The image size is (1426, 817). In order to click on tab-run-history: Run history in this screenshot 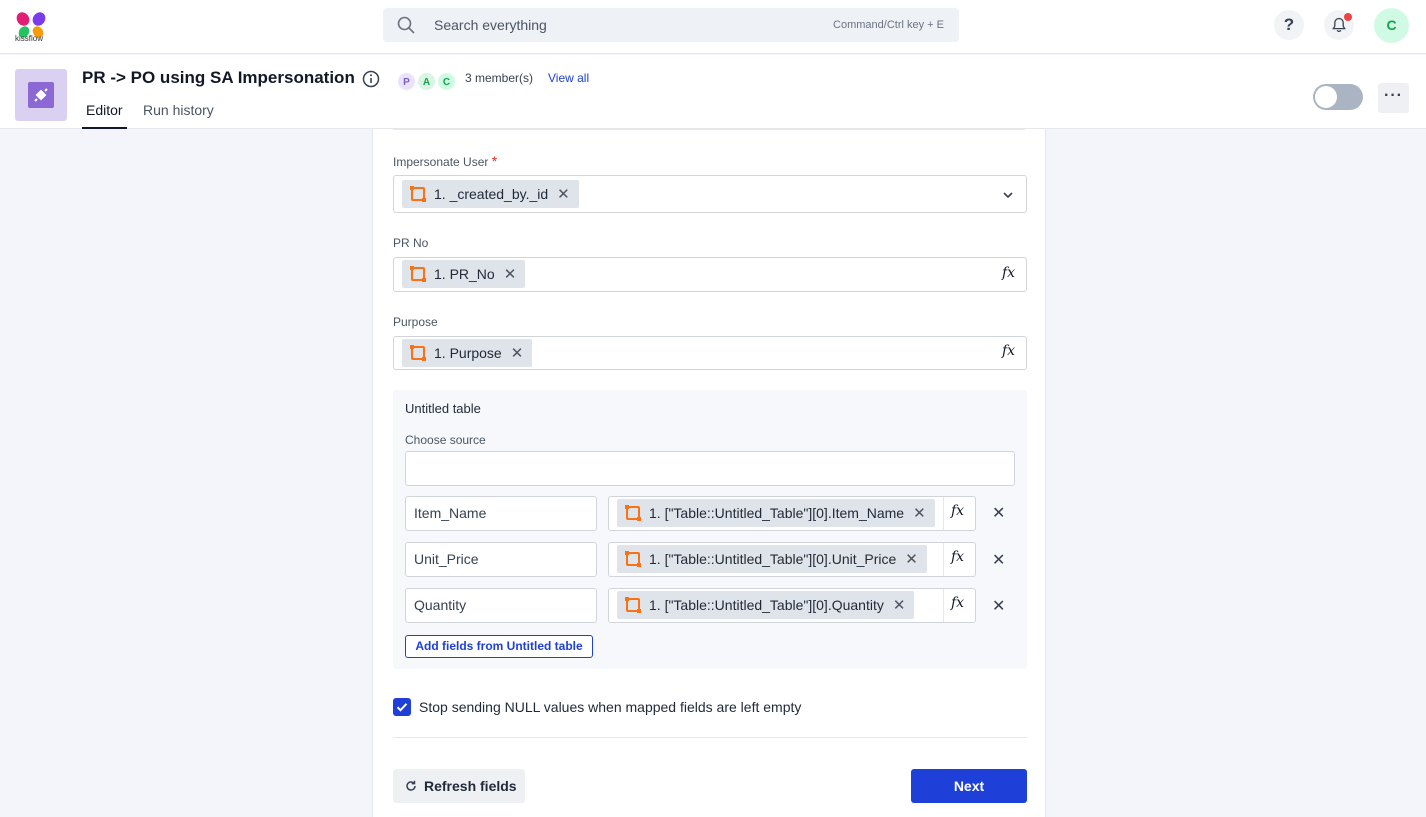, I will do `click(178, 110)`.